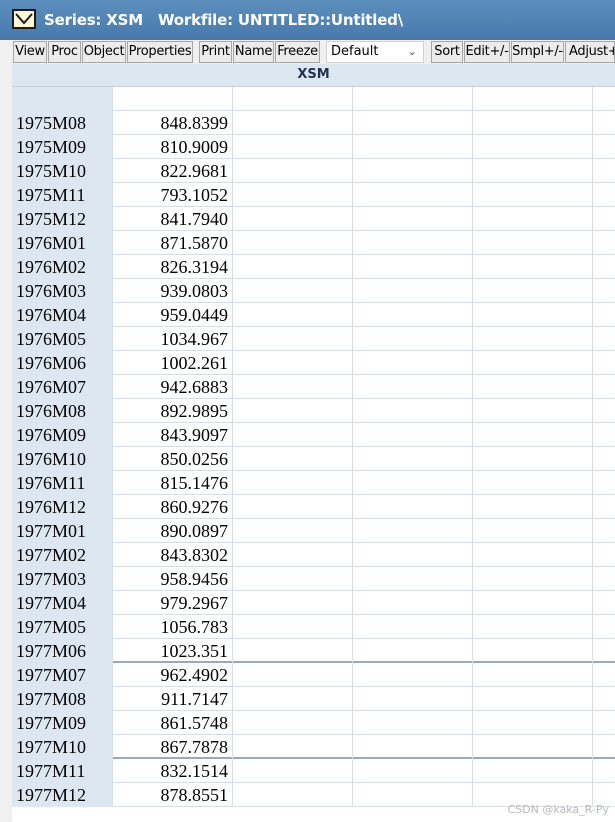 The image size is (615, 822). What do you see at coordinates (173, 219) in the screenshot?
I see `xsm-value-cell: 841.7940` at bounding box center [173, 219].